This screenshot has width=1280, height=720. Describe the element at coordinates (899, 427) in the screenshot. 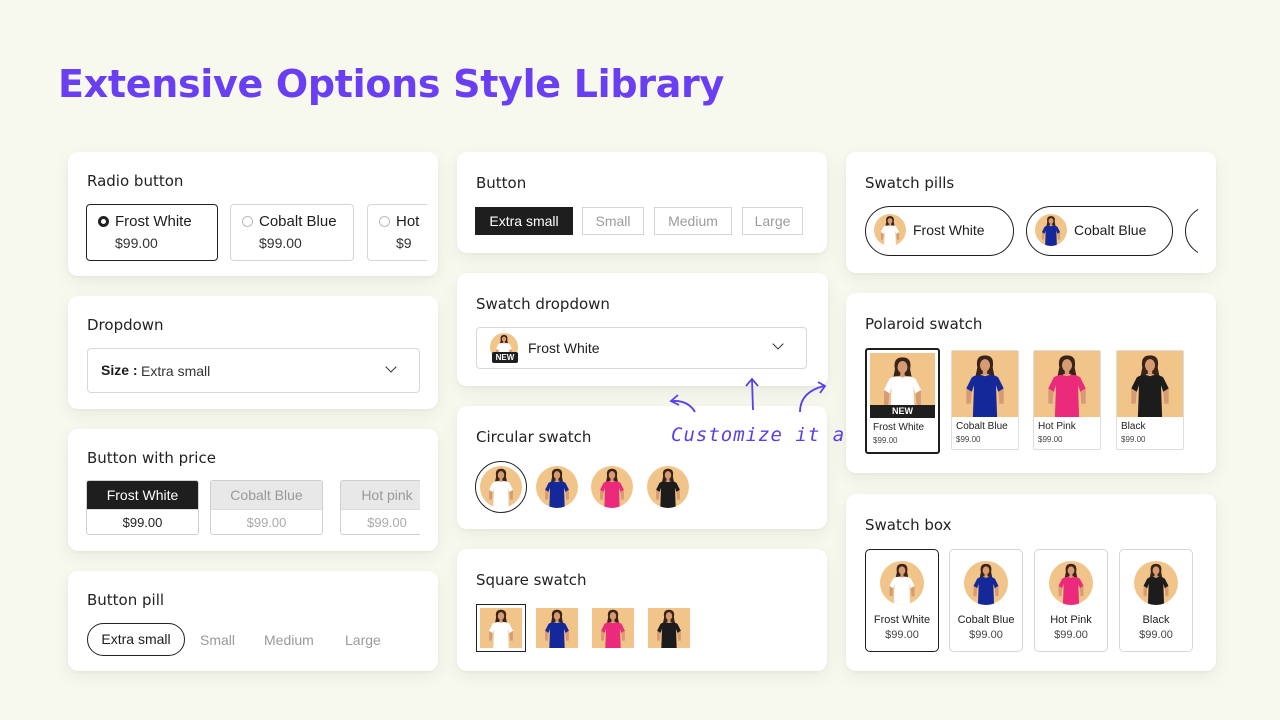

I see `polaroid-name: Frost White` at that location.